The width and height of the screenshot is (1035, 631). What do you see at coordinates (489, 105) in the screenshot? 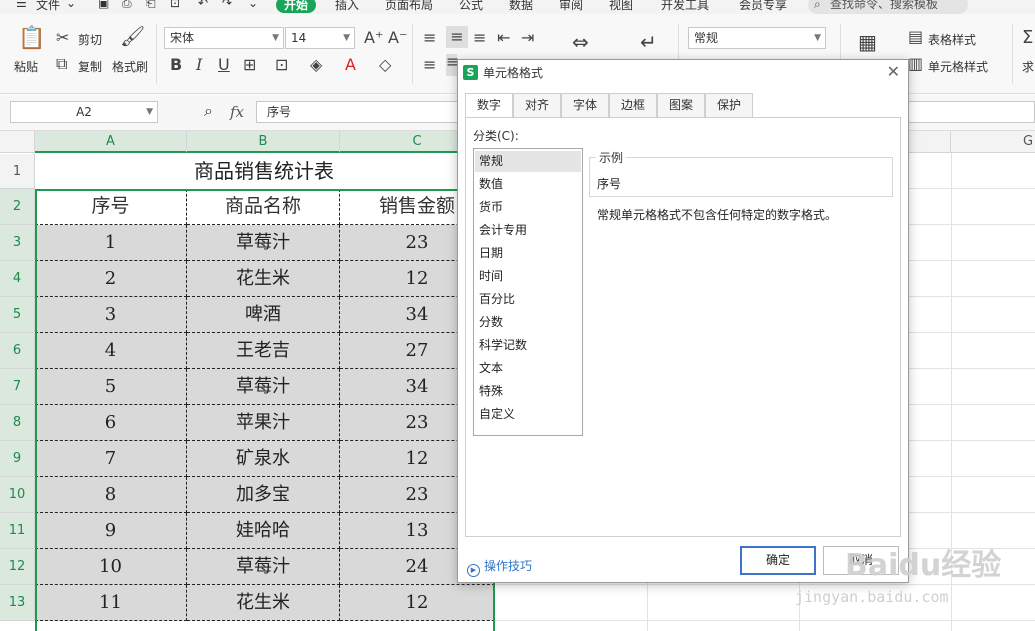
I see `tab-number: 数字` at bounding box center [489, 105].